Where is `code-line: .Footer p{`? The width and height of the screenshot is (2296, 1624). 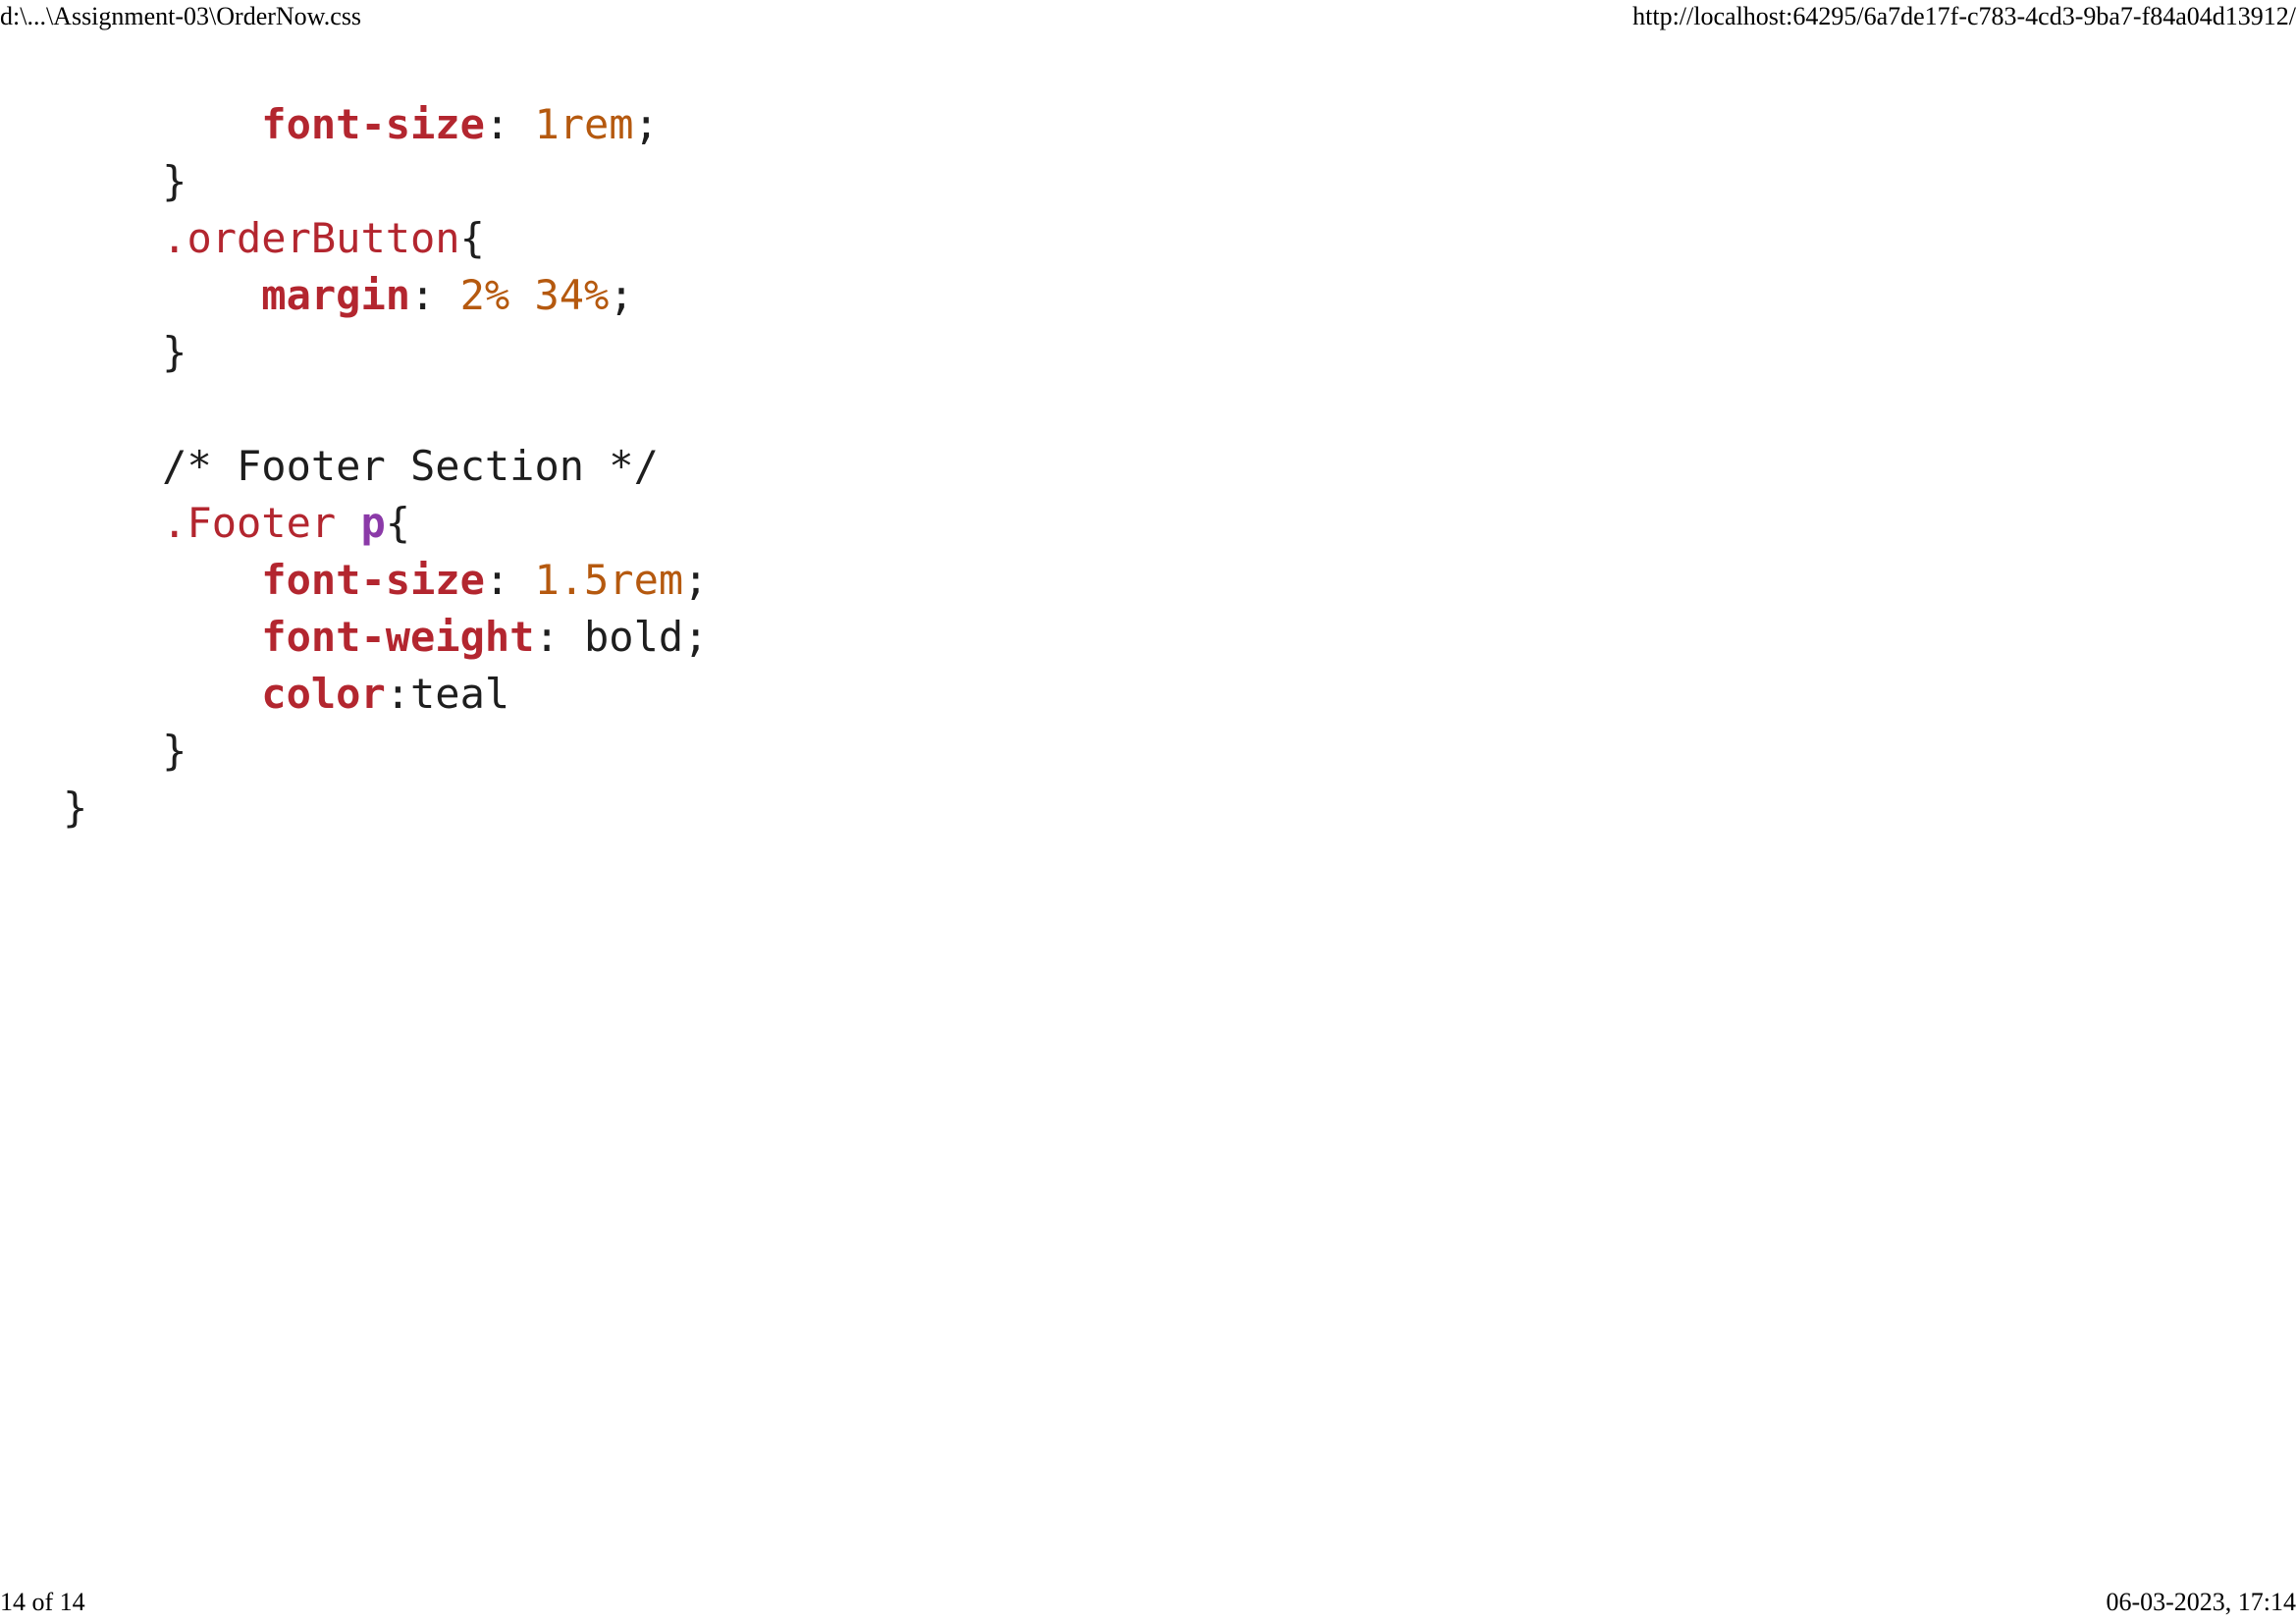 code-line: .Footer p{ is located at coordinates (385, 523).